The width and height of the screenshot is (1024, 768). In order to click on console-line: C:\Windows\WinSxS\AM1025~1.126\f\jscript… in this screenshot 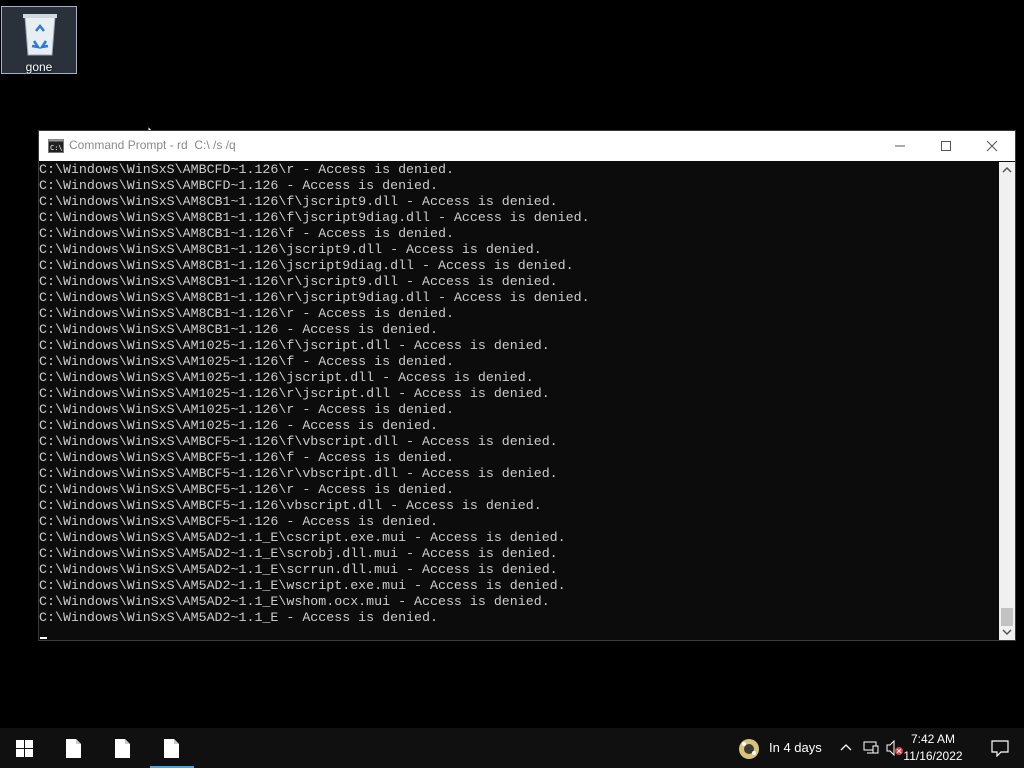, I will do `click(294, 345)`.